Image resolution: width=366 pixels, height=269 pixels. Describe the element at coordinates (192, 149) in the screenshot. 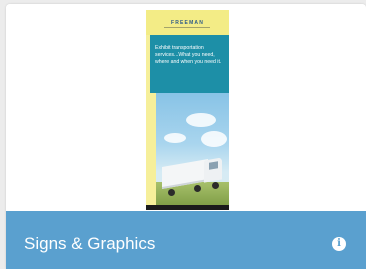

I see `banner-truck-photo` at that location.